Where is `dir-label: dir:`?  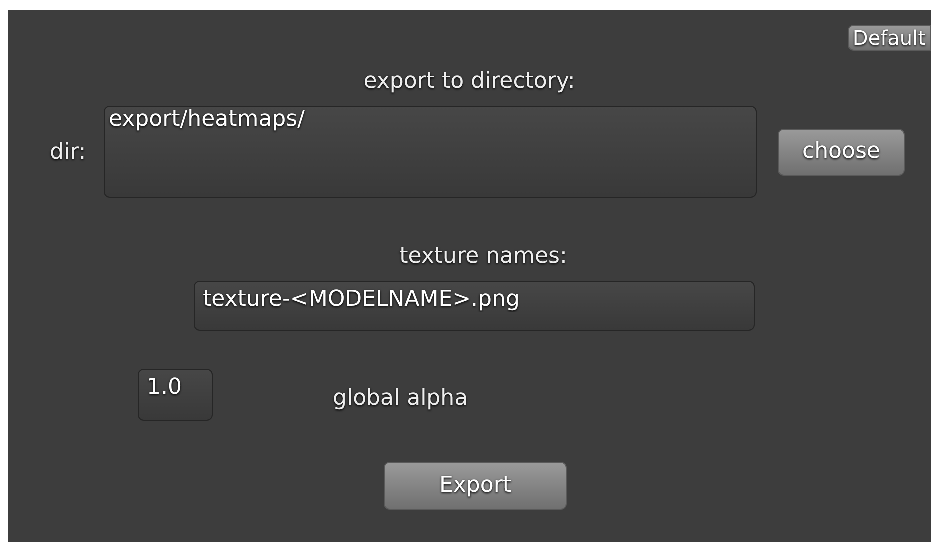
dir-label: dir: is located at coordinates (69, 152).